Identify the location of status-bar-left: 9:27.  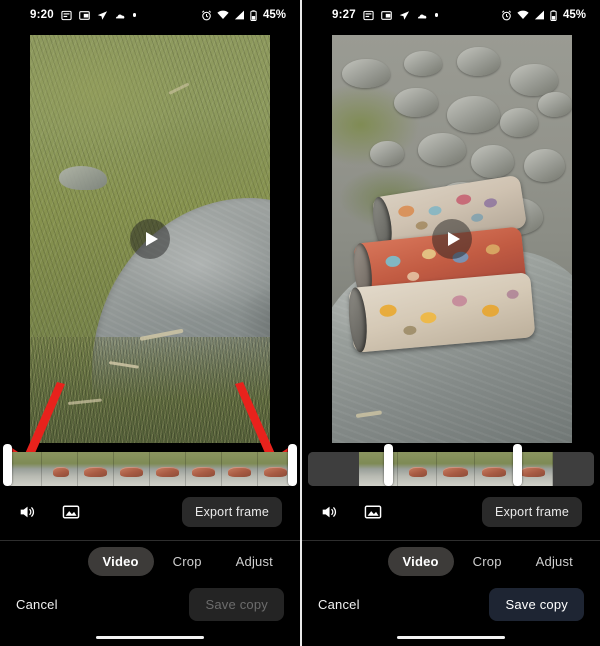
(385, 15).